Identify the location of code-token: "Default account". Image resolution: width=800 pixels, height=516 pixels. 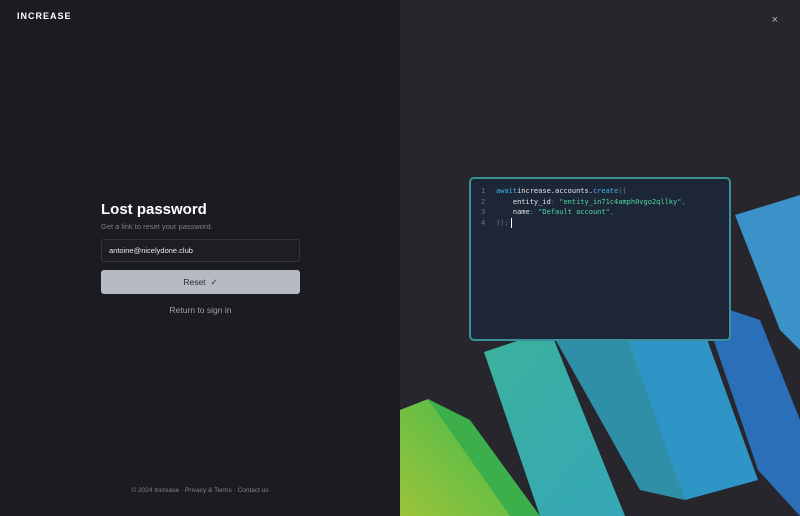
(574, 212).